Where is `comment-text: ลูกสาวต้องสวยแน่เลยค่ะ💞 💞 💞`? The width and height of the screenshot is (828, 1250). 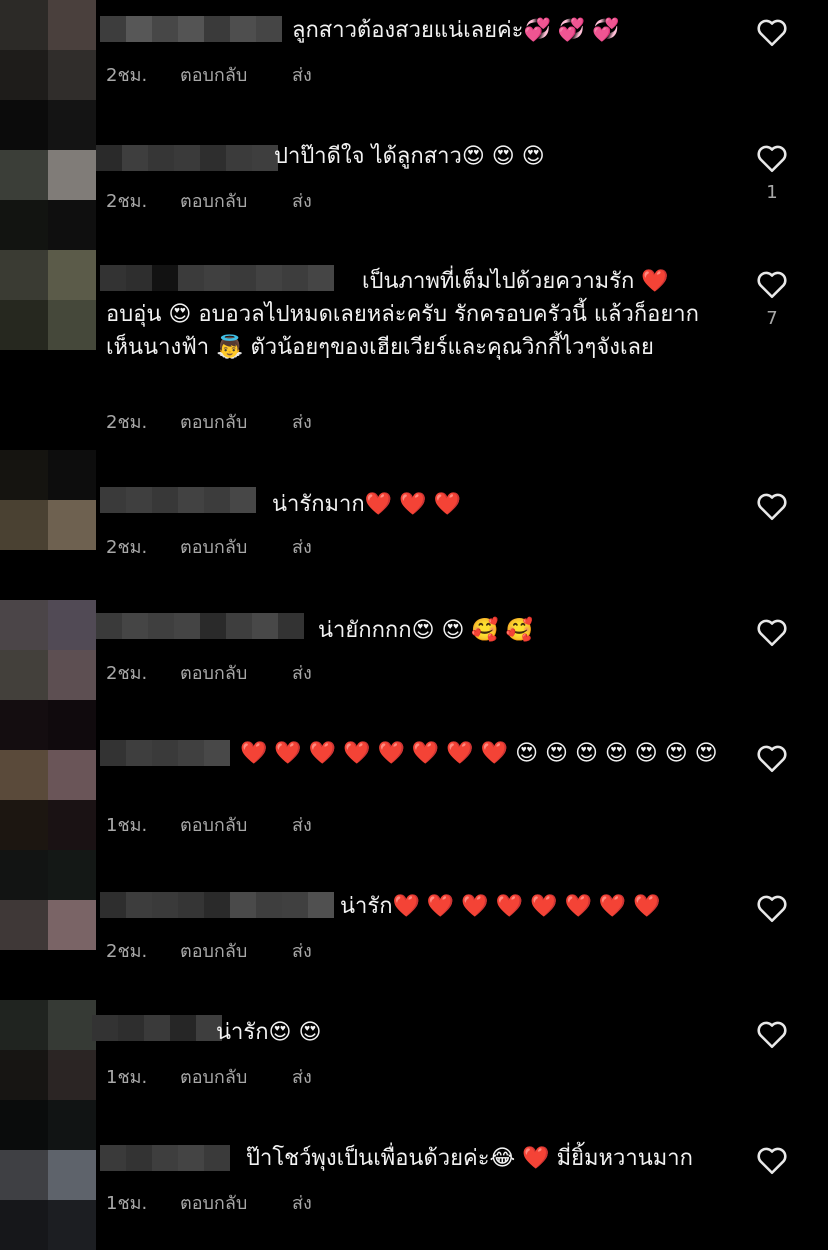 comment-text: ลูกสาวต้องสวยแน่เลยค่ะ💞 💞 💞 is located at coordinates (456, 30).